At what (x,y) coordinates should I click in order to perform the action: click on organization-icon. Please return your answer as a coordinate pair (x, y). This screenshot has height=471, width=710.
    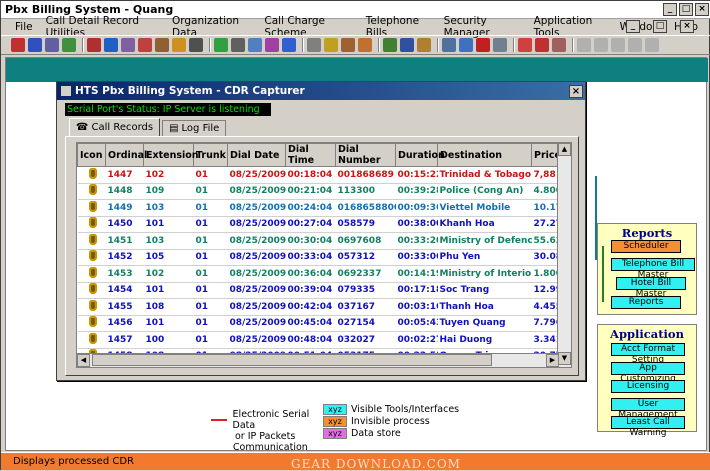
    Looking at the image, I should click on (111, 45).